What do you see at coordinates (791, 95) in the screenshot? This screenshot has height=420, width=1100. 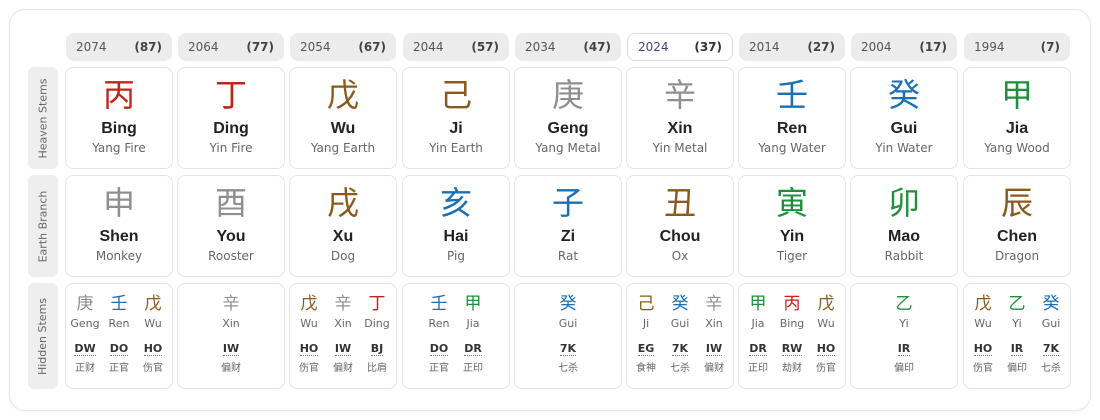 I see `stem-character: 壬` at bounding box center [791, 95].